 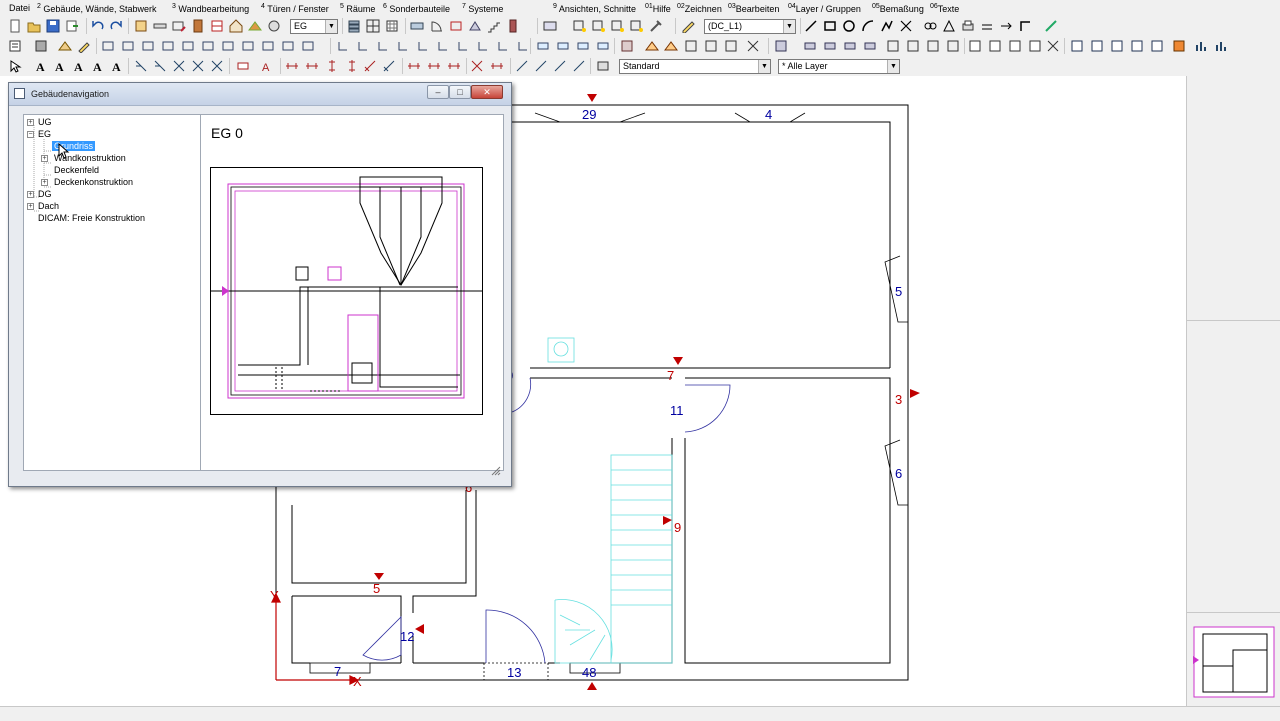 I want to click on style-select: Standard ▼, so click(x=695, y=66).